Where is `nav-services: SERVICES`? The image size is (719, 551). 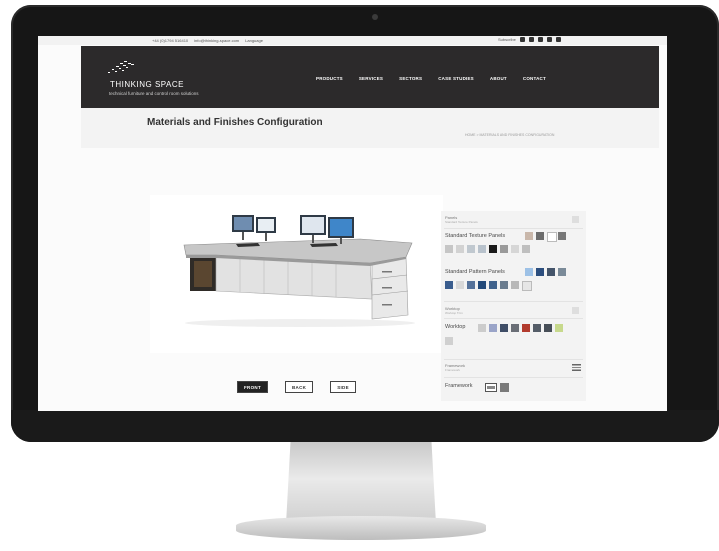 nav-services: SERVICES is located at coordinates (371, 78).